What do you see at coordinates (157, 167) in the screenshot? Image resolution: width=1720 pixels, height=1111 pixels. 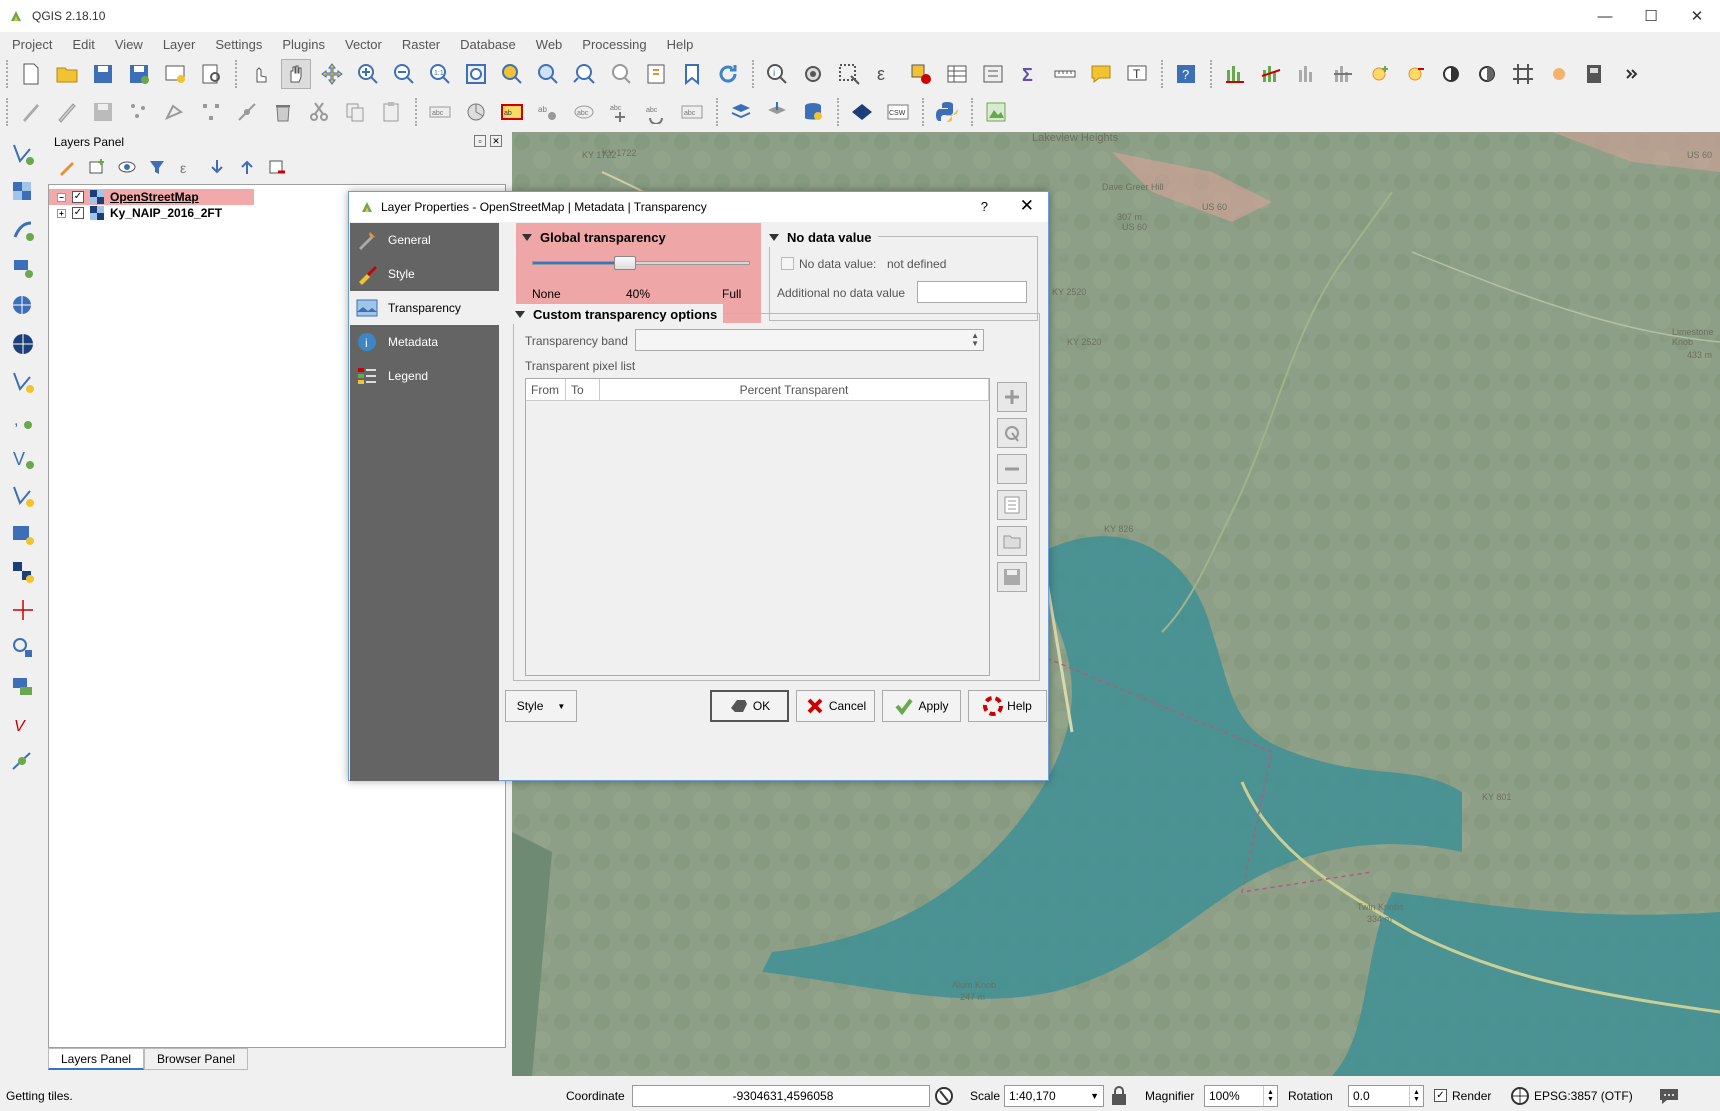 I see `filter-legend-icon` at bounding box center [157, 167].